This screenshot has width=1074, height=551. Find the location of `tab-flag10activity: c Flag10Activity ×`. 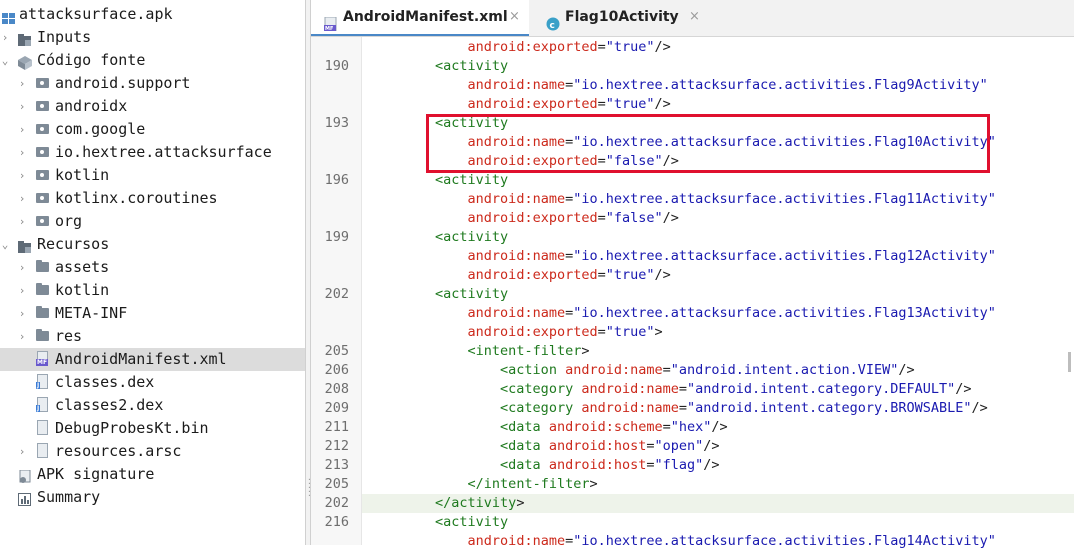

tab-flag10activity: c Flag10Activity × is located at coordinates (621, 18).